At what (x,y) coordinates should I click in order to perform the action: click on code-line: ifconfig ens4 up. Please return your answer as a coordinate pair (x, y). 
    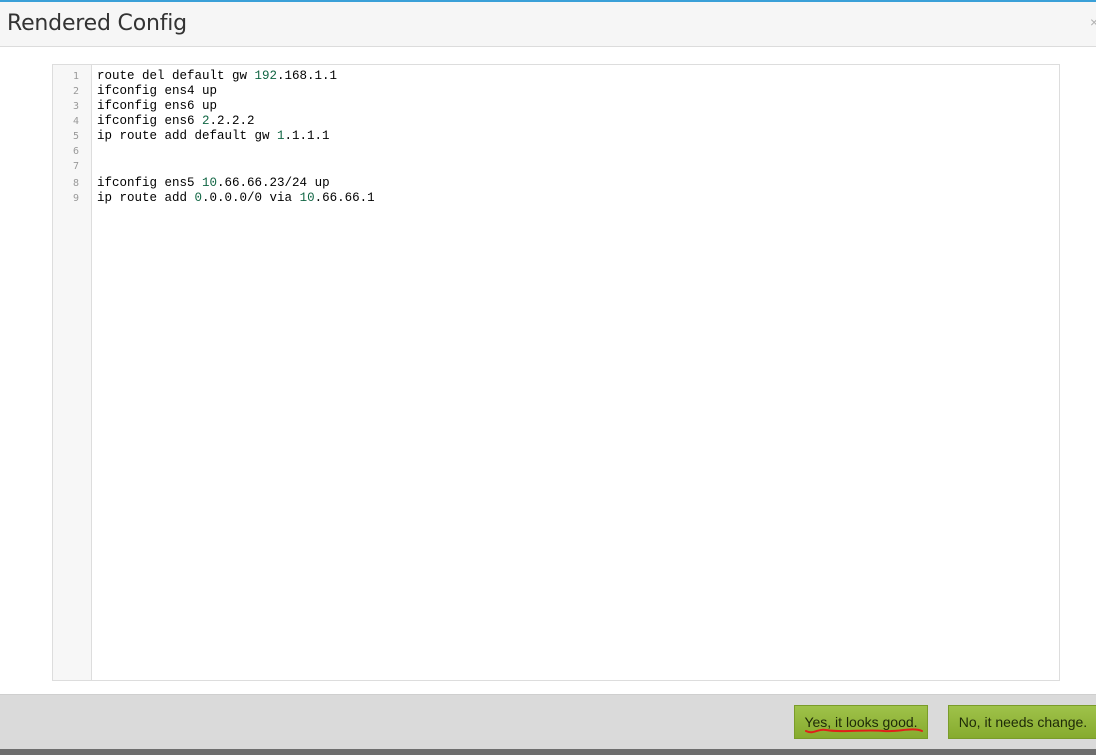
    Looking at the image, I should click on (157, 91).